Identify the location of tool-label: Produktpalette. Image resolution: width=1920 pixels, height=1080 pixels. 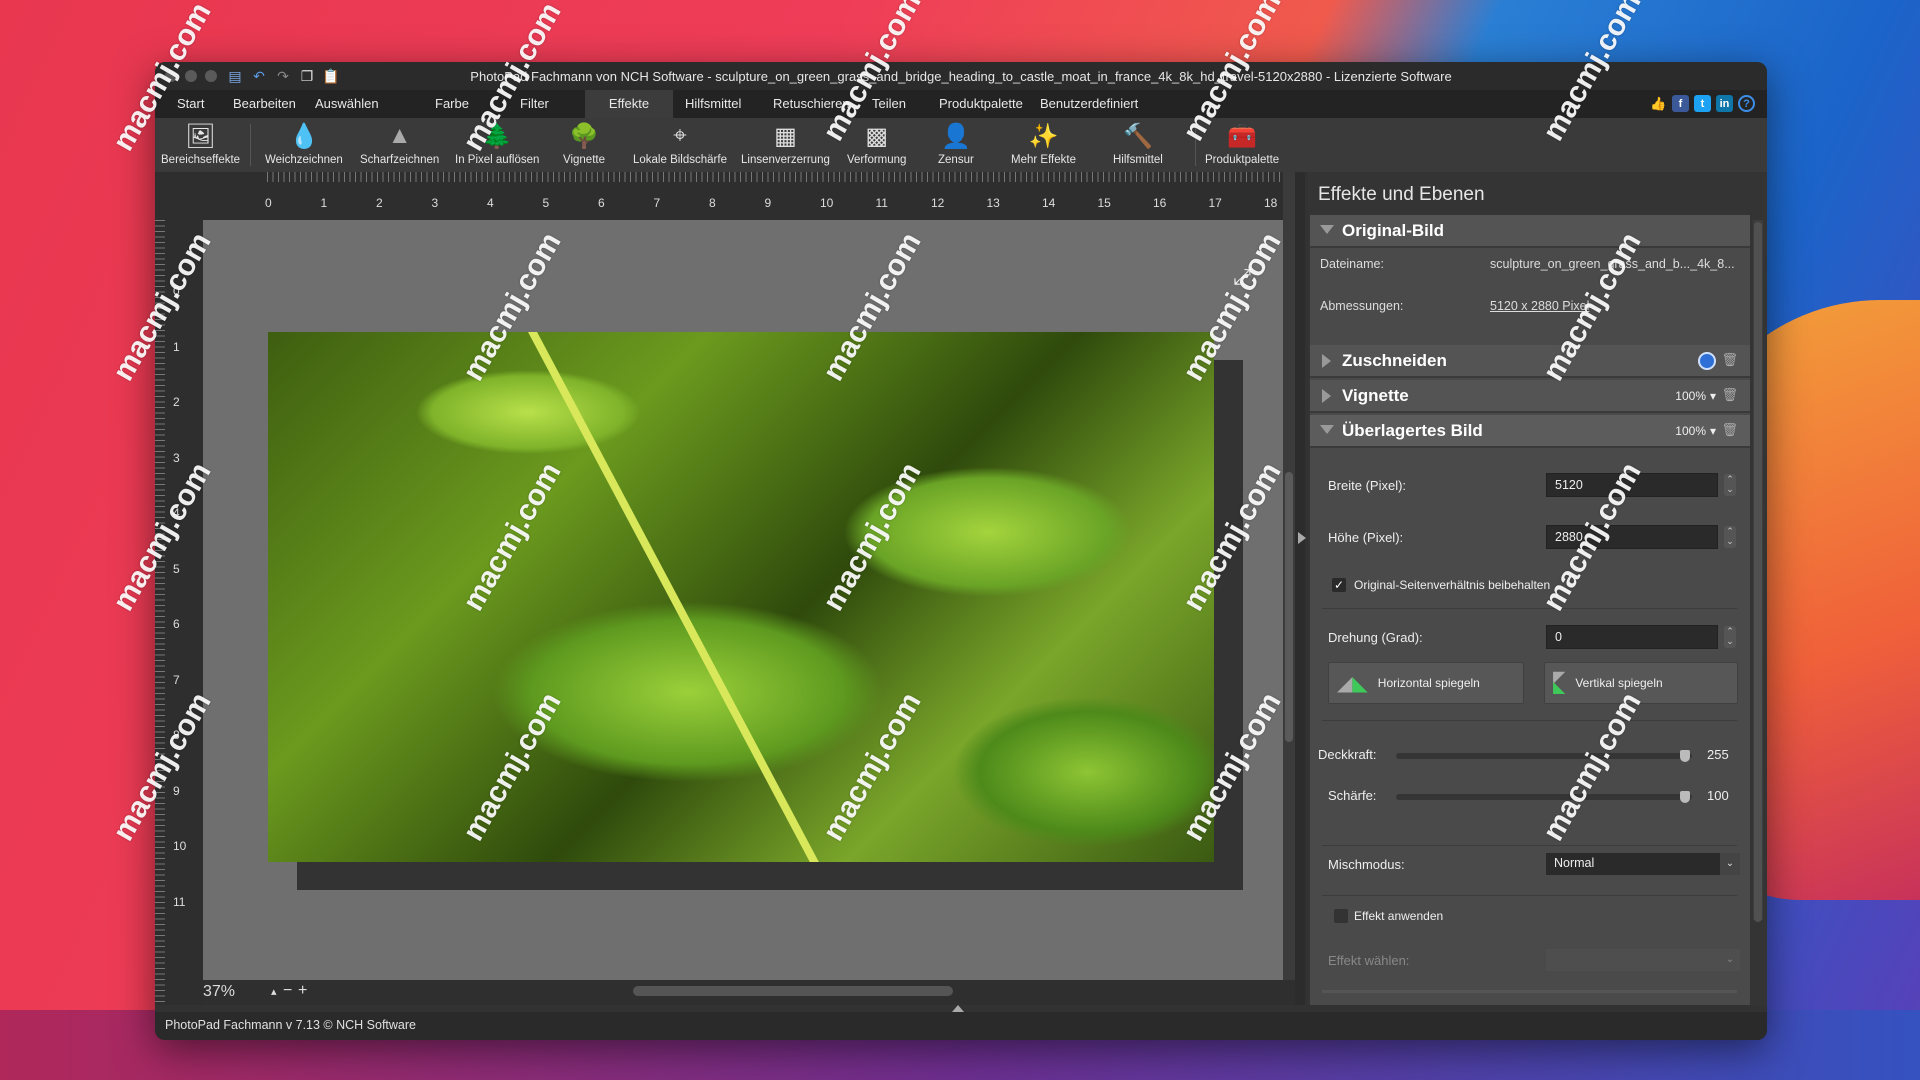
(1242, 160).